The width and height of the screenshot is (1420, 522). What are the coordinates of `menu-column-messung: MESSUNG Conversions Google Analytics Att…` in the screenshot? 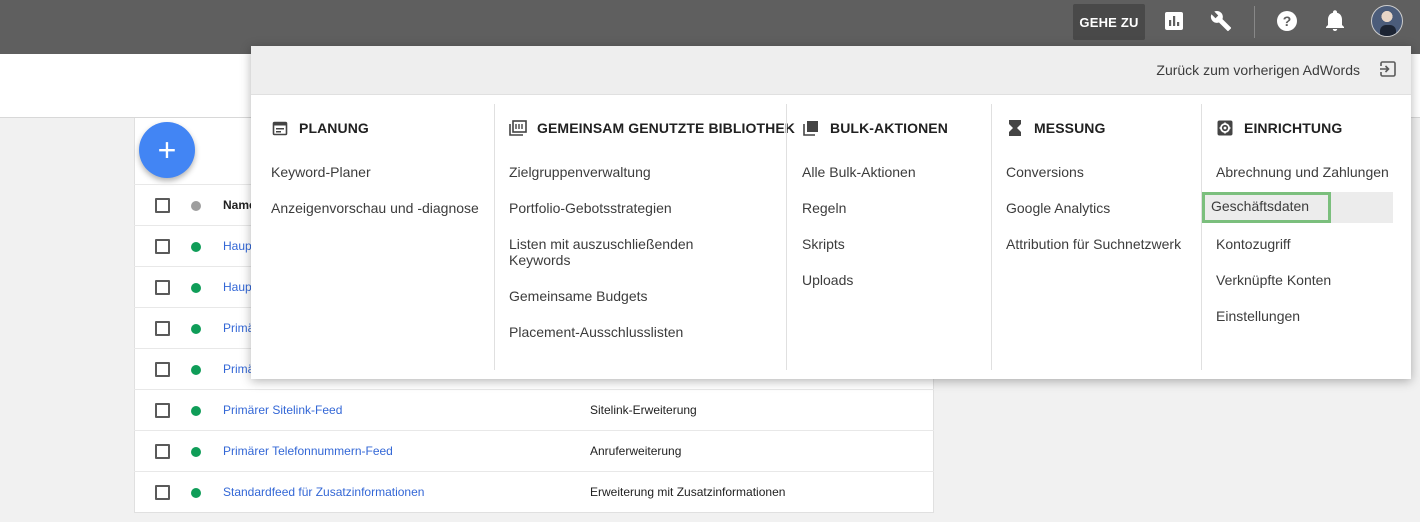 It's located at (1091, 237).